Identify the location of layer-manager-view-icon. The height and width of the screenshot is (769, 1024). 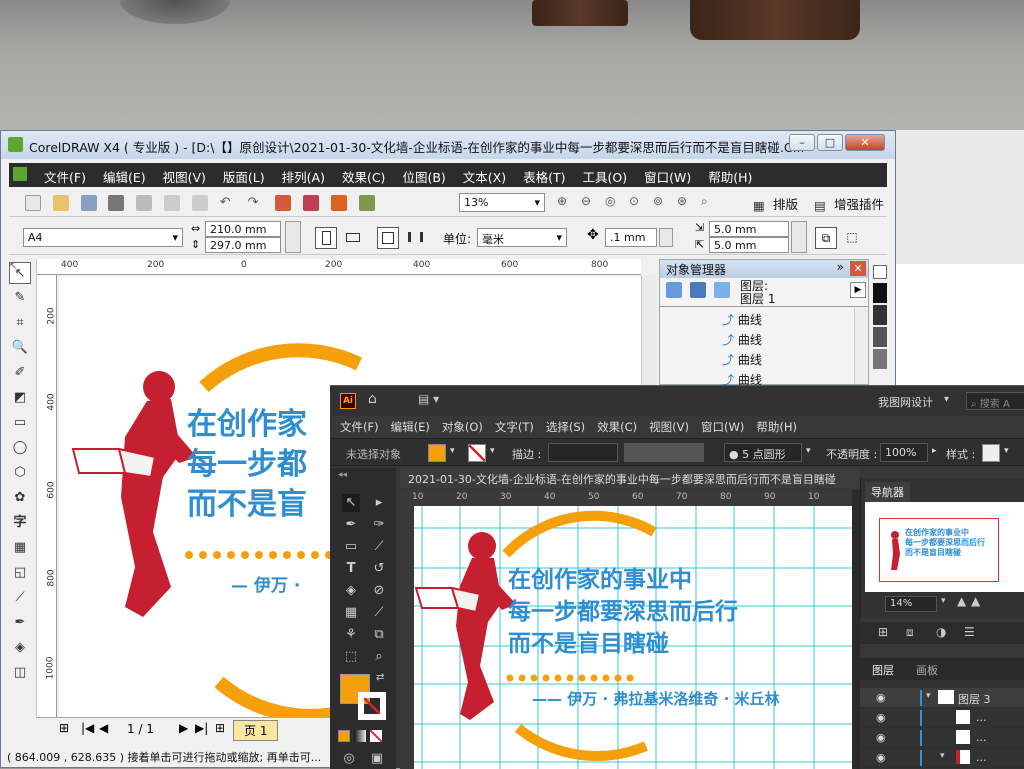
(721, 290).